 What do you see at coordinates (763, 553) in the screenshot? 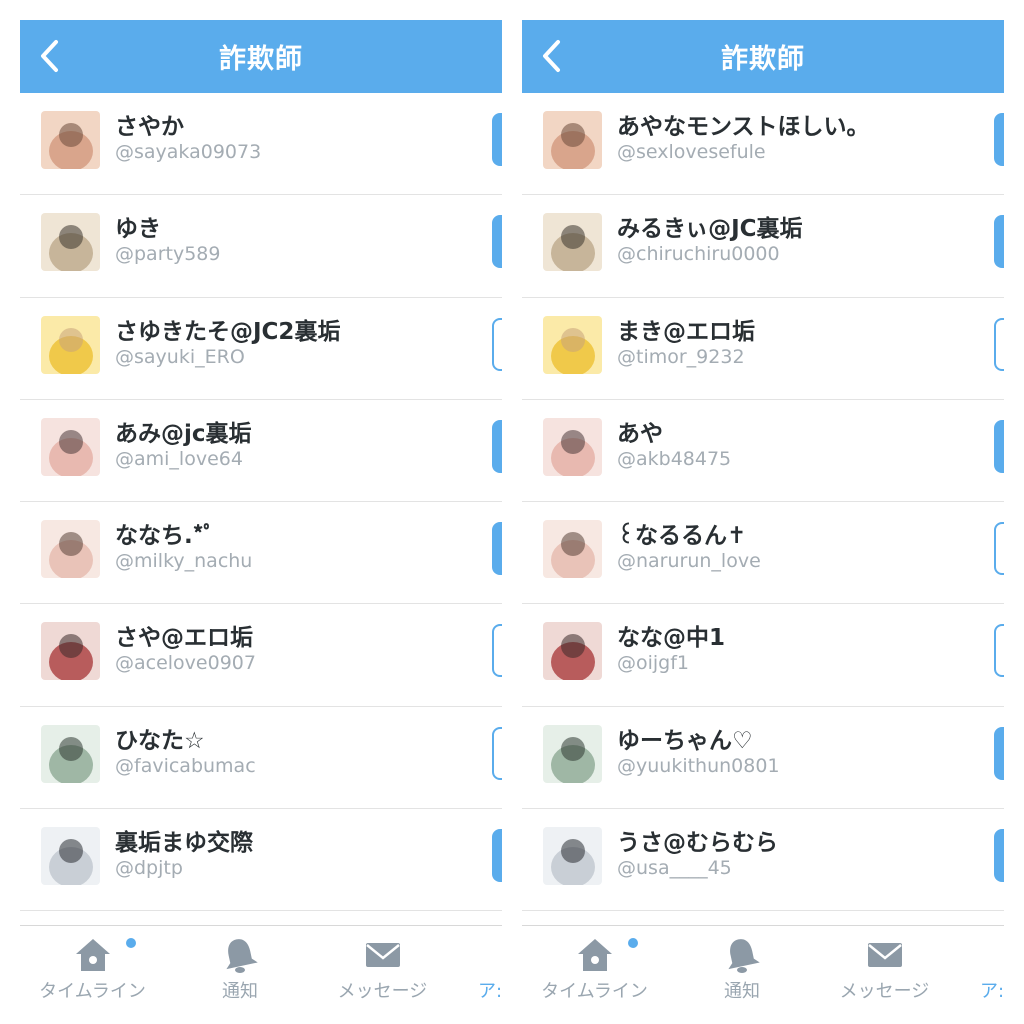
I see `user-row: ꒰なるるん✝ @narurun_love` at bounding box center [763, 553].